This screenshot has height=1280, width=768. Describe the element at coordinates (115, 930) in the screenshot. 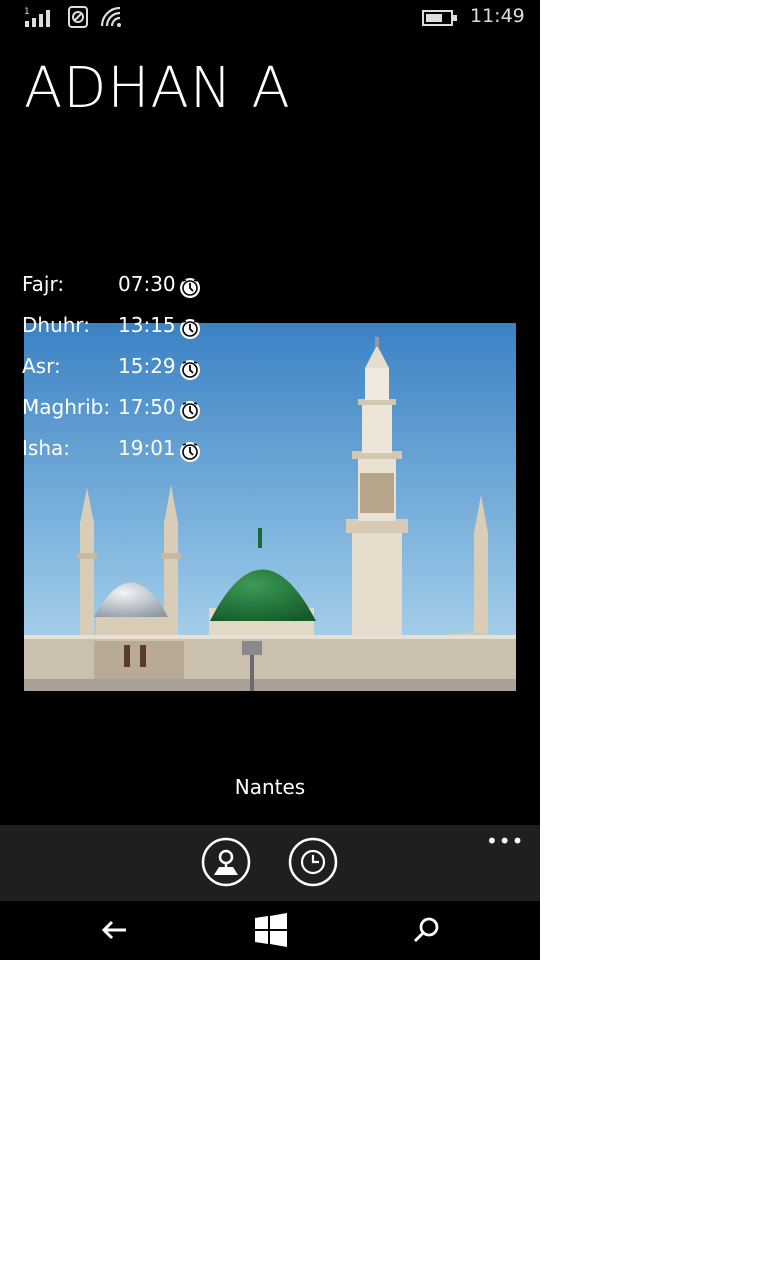

I see `back-icon` at that location.